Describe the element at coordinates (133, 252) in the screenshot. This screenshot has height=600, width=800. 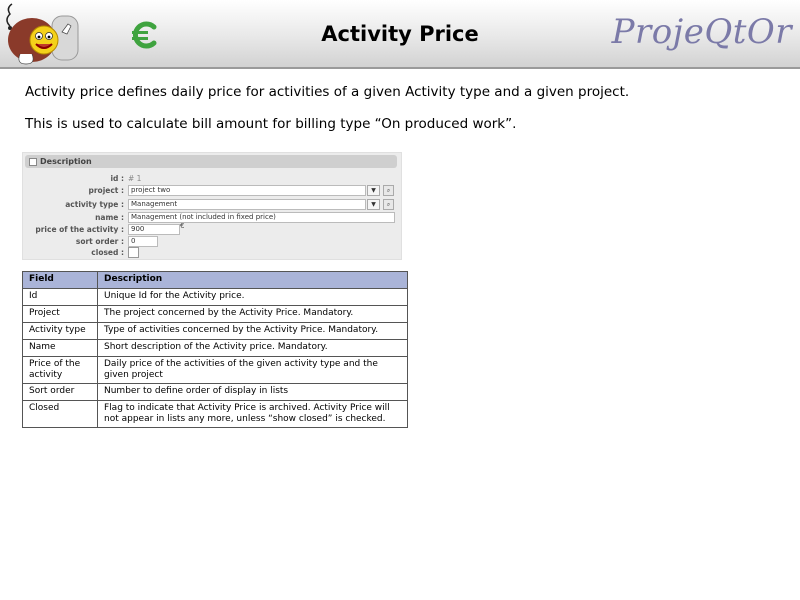
I see `closed-checkbox` at that location.